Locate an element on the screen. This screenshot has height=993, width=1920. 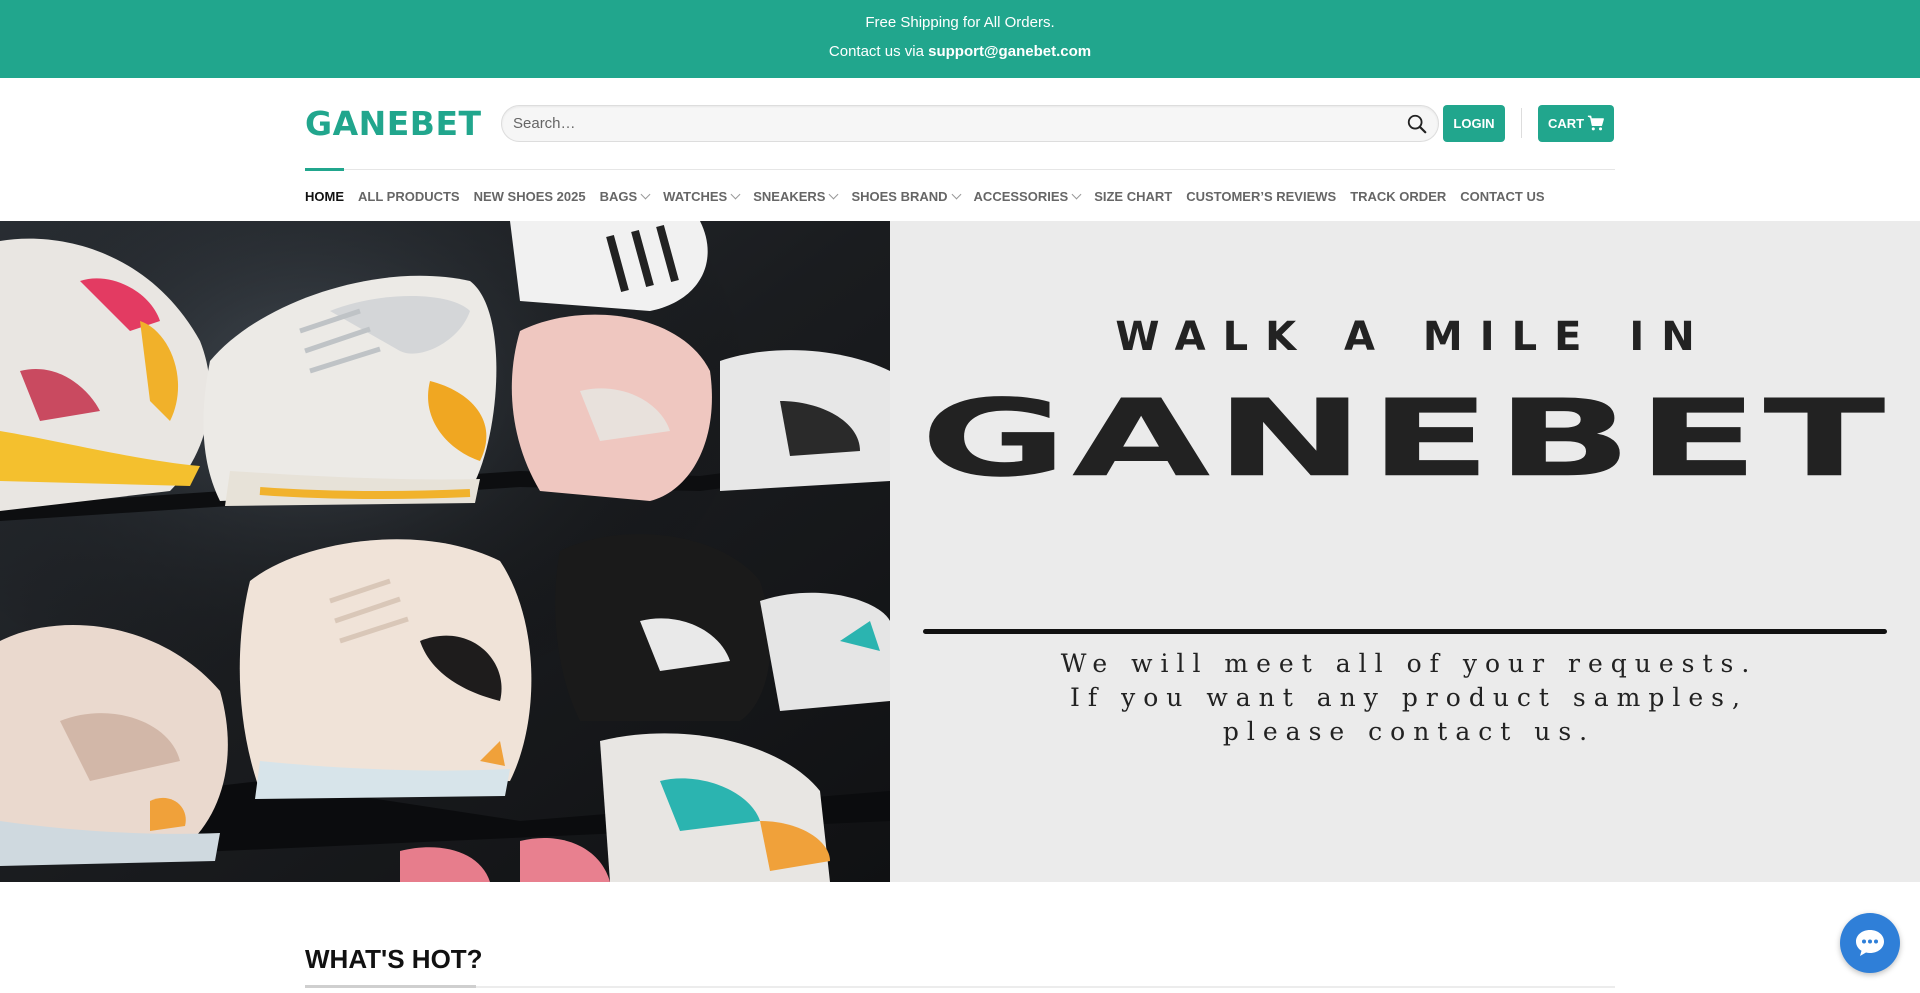
chat-widget-button is located at coordinates (1870, 943).